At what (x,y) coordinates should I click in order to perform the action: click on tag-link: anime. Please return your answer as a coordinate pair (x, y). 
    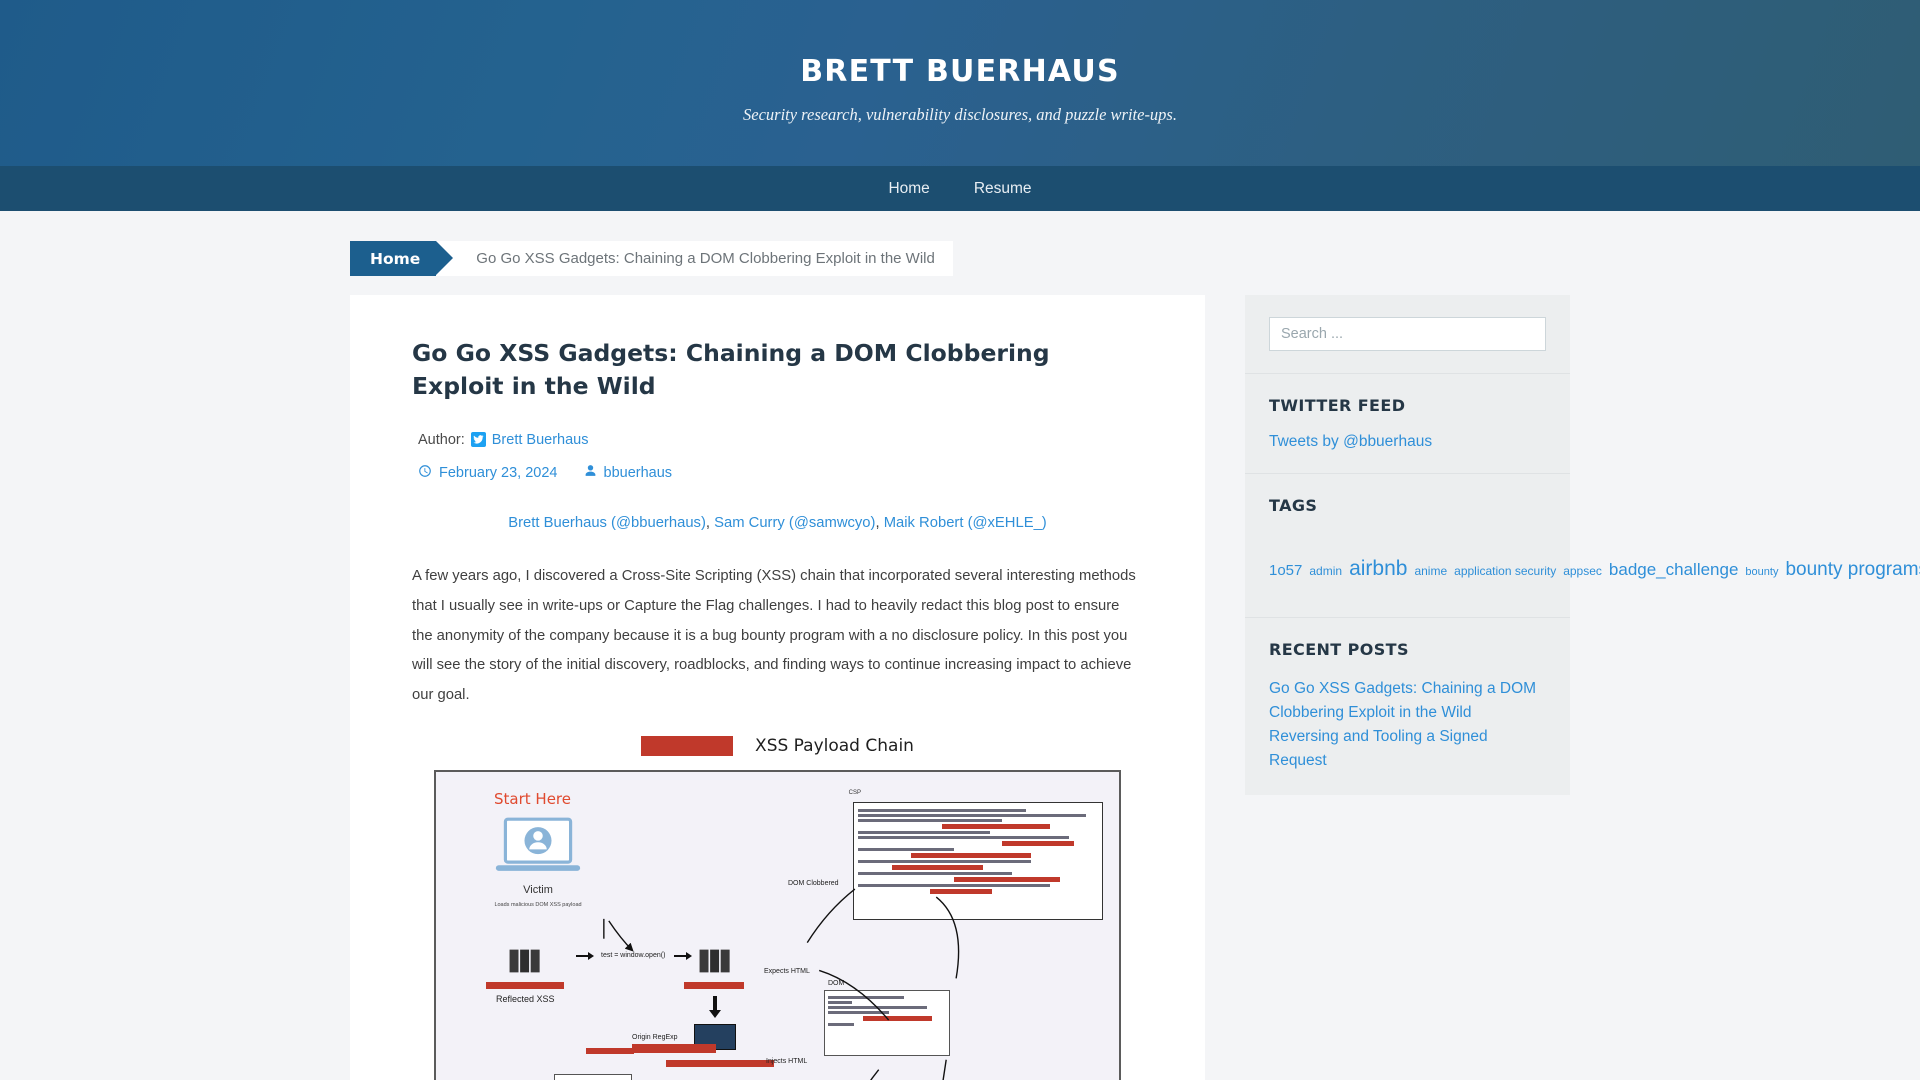
    Looking at the image, I should click on (1430, 571).